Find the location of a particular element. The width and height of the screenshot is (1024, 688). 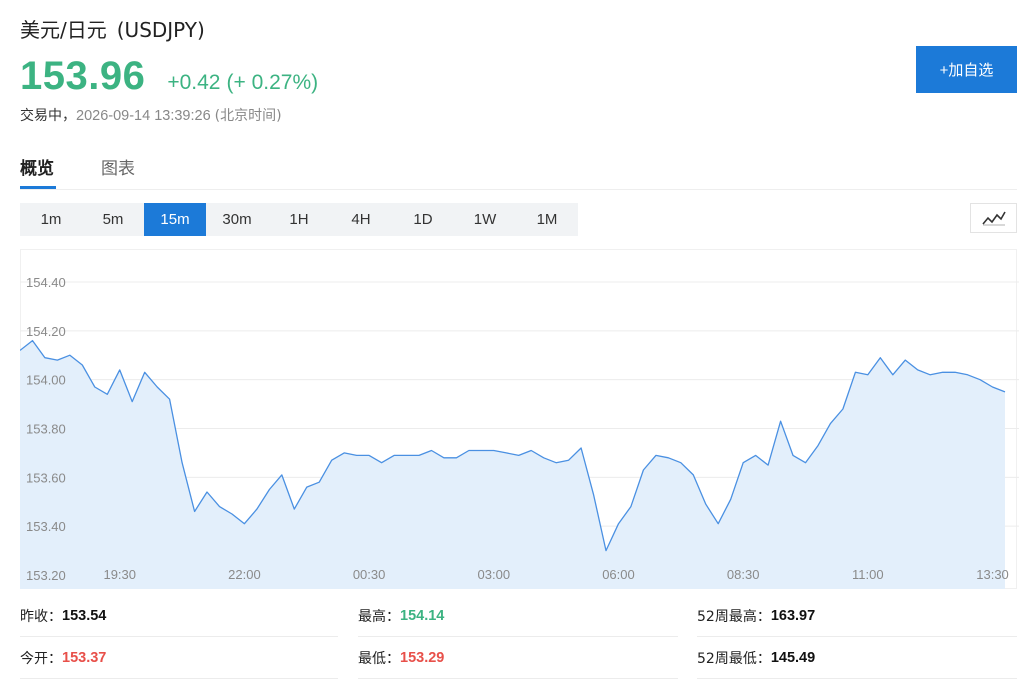

tab-overview: 概览 is located at coordinates (37, 166).